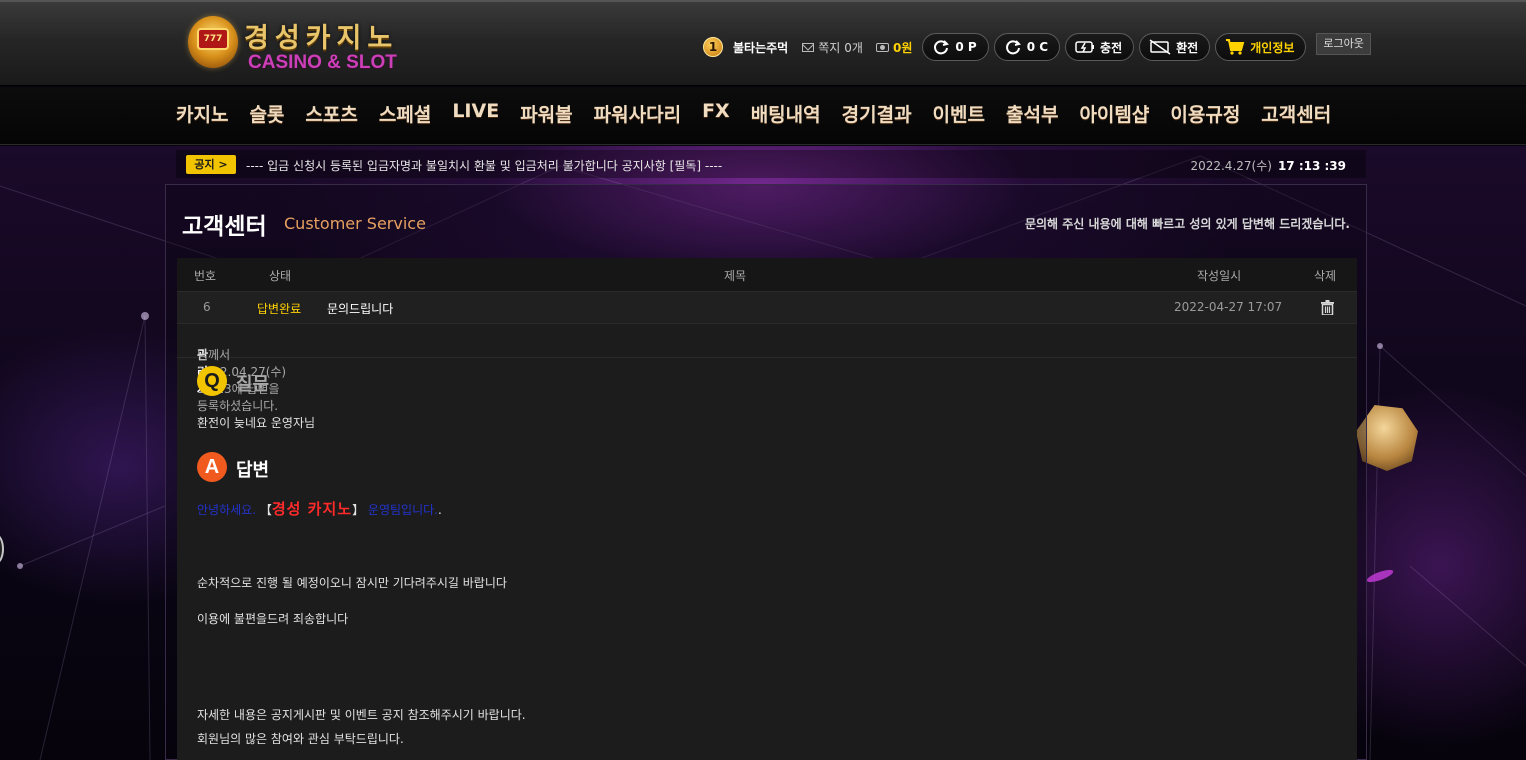 The width and height of the screenshot is (1526, 760). Describe the element at coordinates (1160, 47) in the screenshot. I see `exchange-icon` at that location.